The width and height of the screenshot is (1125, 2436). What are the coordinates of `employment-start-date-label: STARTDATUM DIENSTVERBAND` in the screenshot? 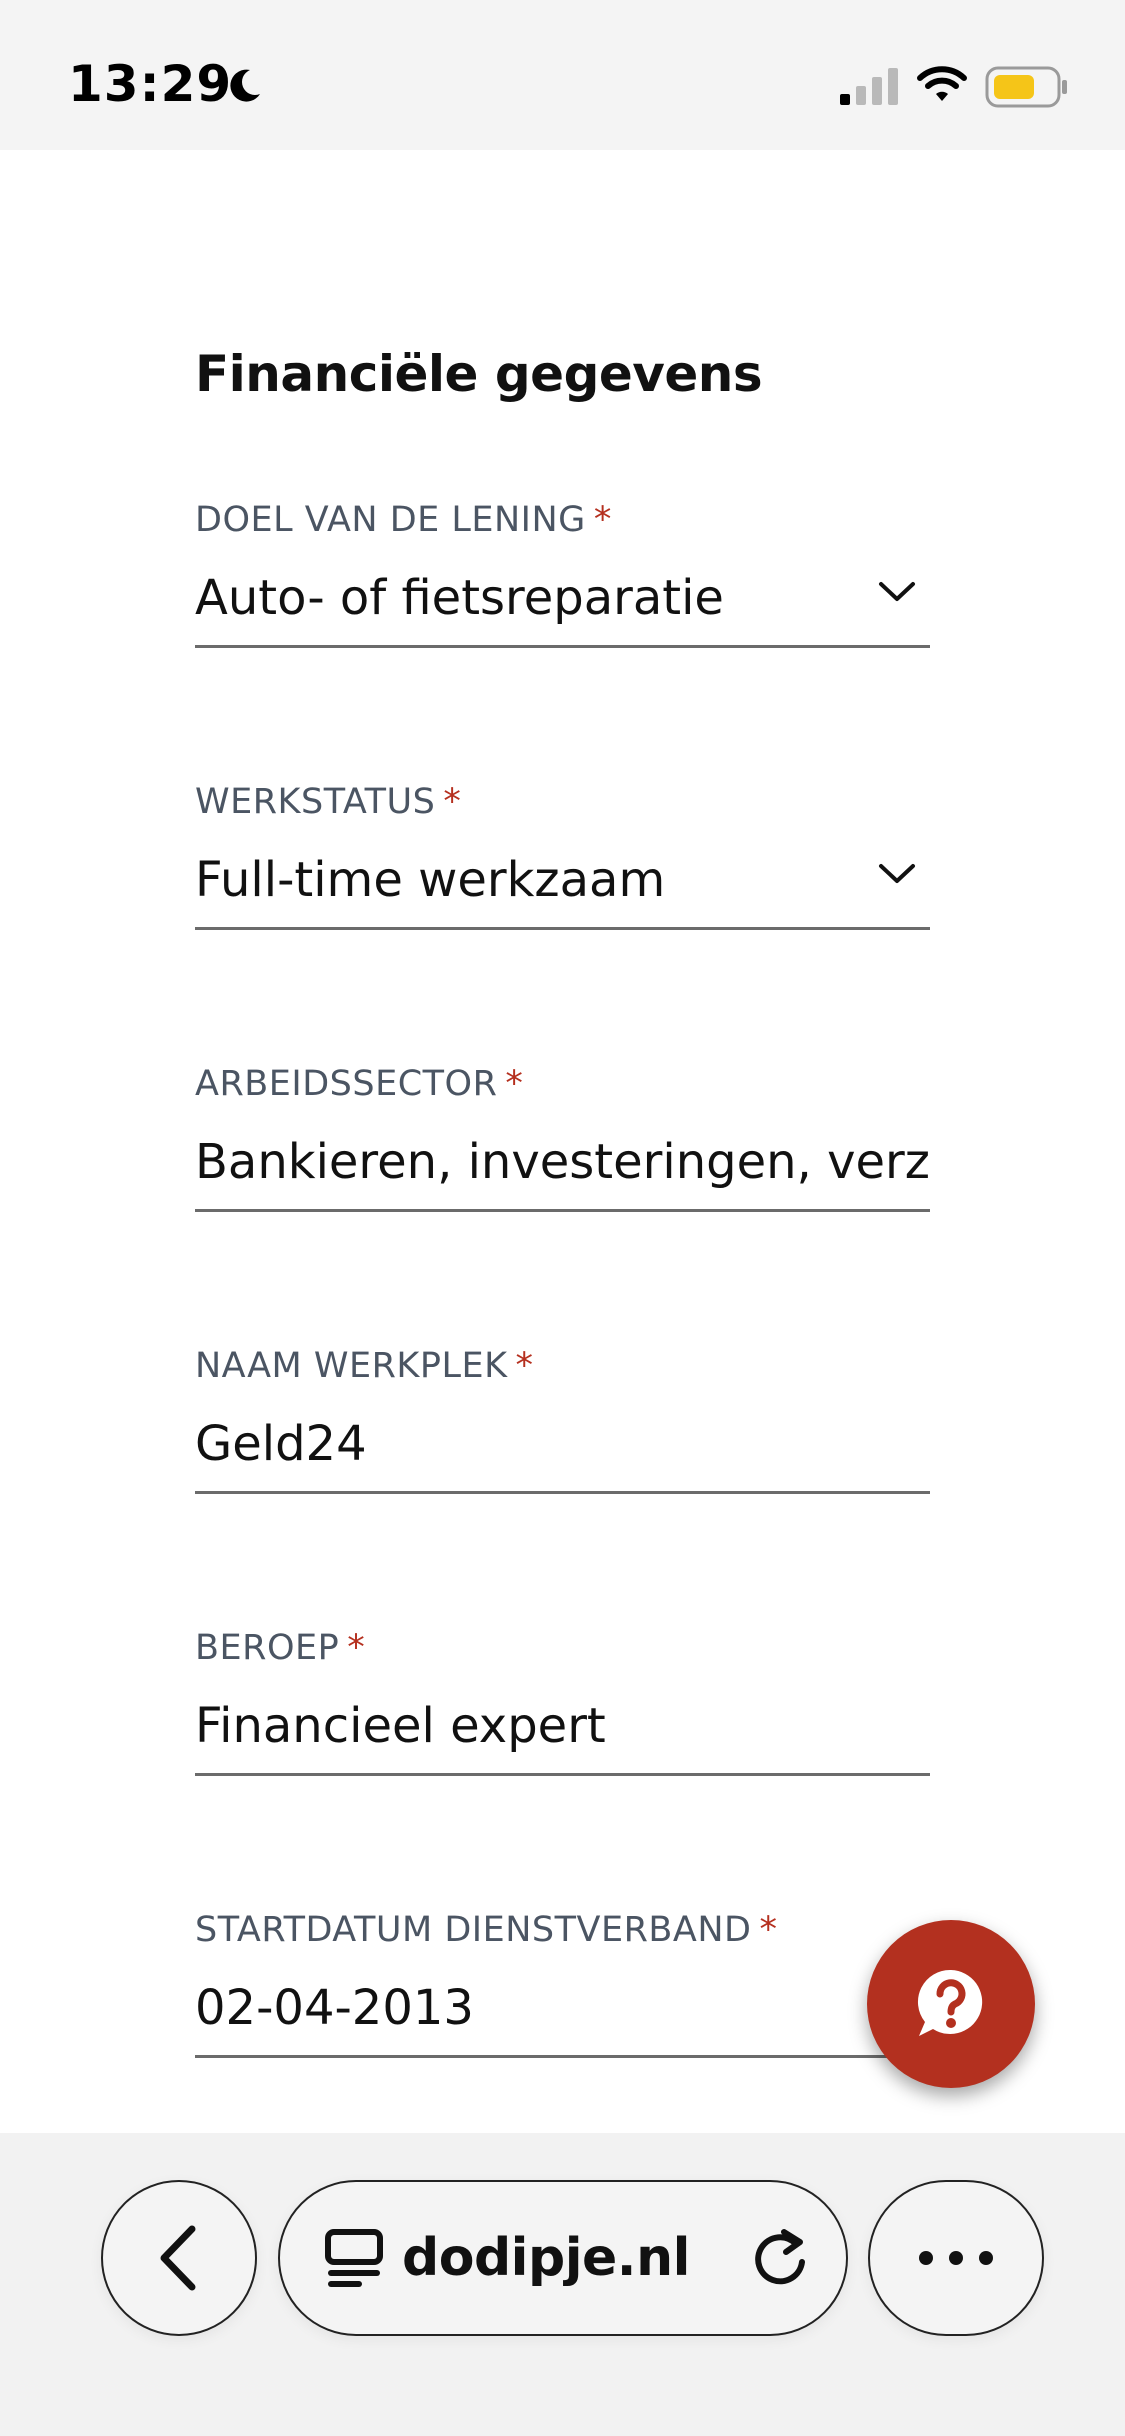 It's located at (473, 1930).